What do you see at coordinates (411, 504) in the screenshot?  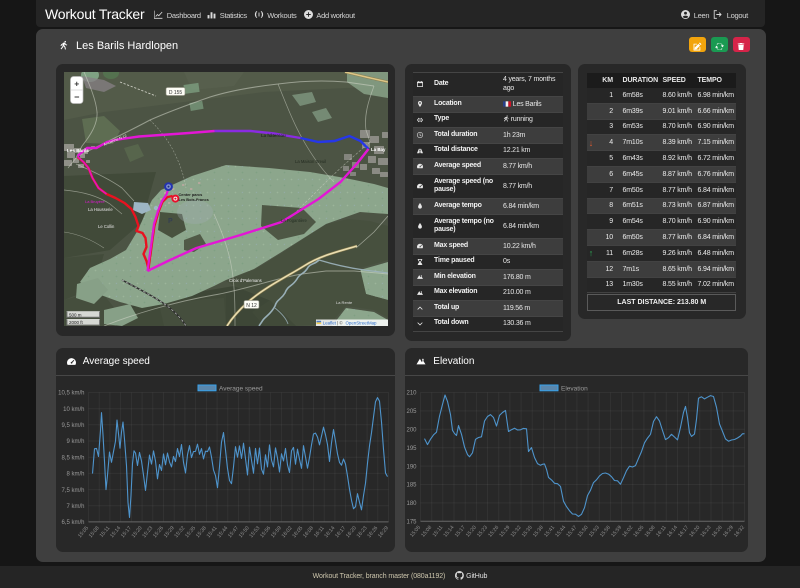 I see `svg-text: 180` at bounding box center [411, 504].